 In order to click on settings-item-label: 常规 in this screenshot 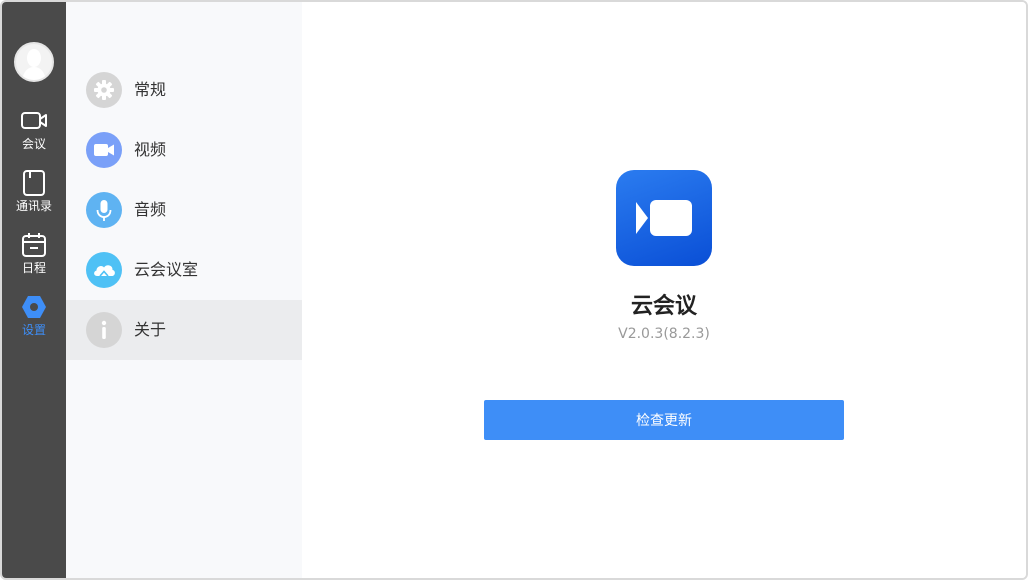, I will do `click(150, 89)`.